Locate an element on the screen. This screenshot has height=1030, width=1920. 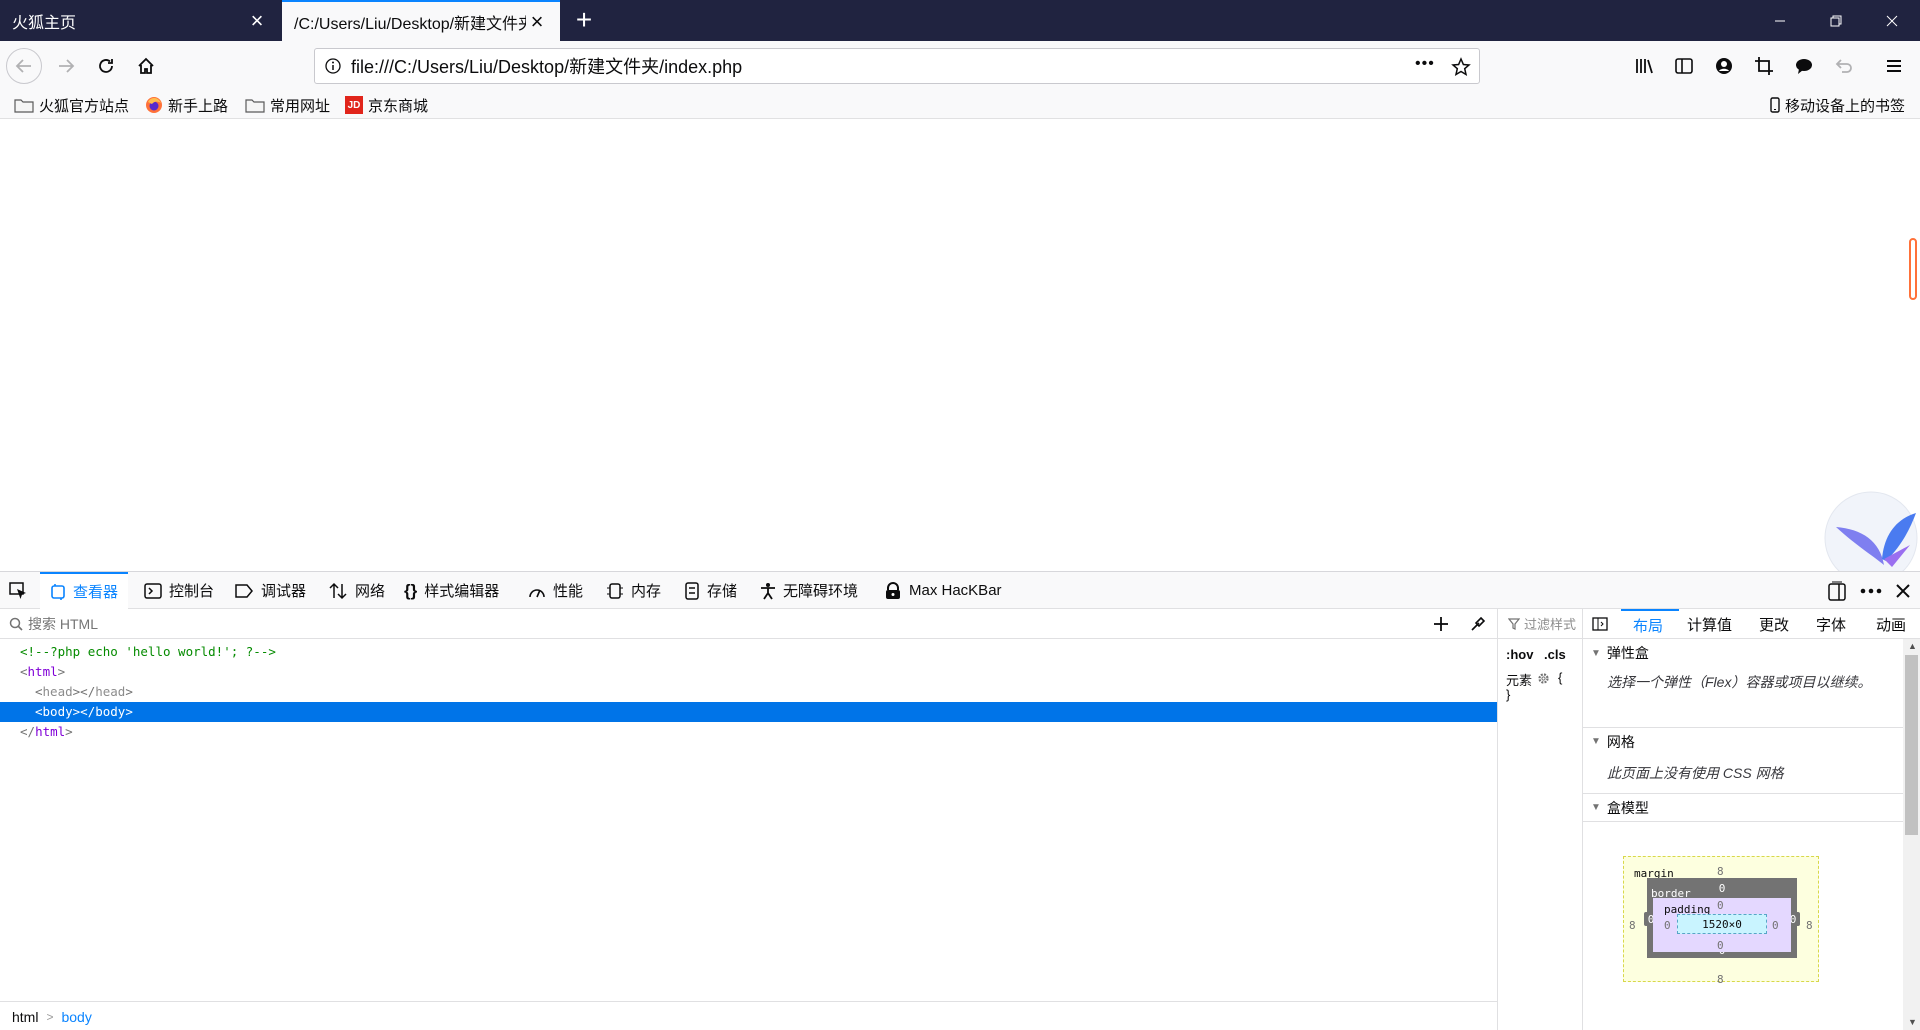
filter-icon is located at coordinates (1514, 623).